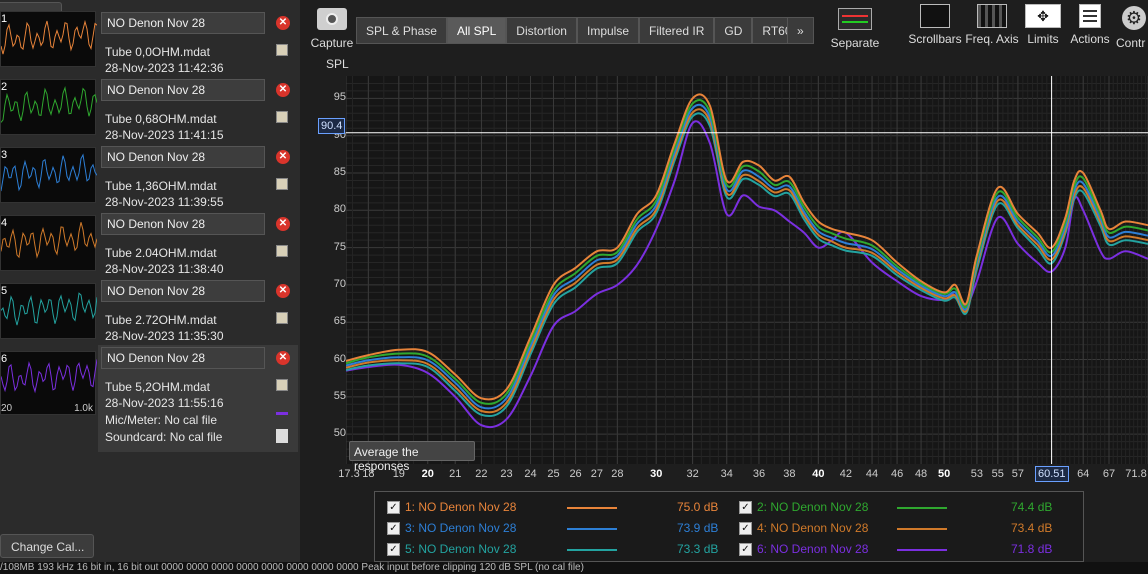 The width and height of the screenshot is (1148, 574). What do you see at coordinates (282, 413) in the screenshot?
I see `selected-color-swatch` at bounding box center [282, 413].